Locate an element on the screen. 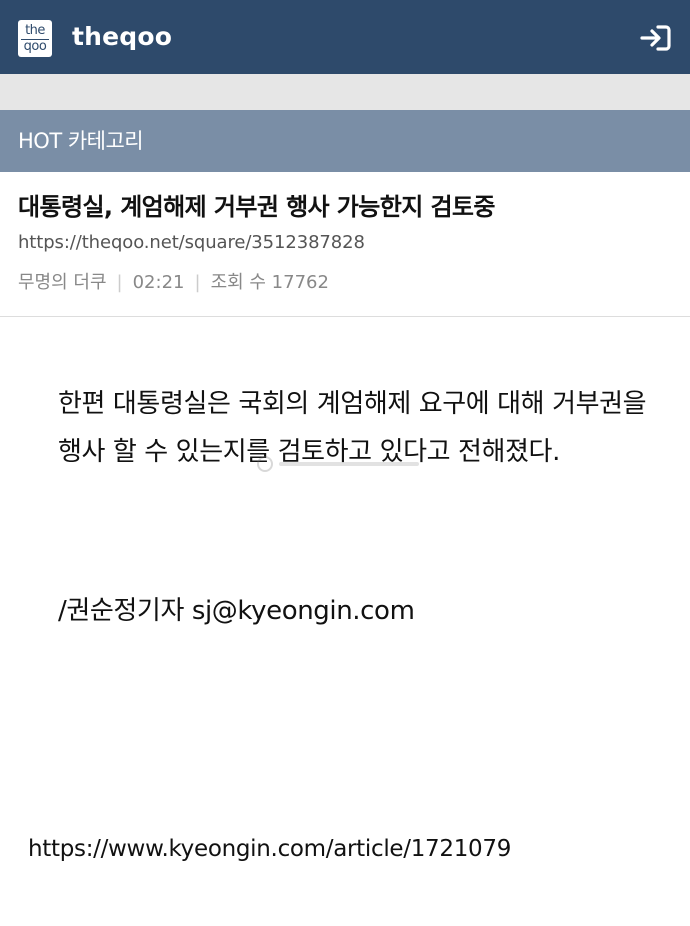  watermark-icon is located at coordinates (338, 464).